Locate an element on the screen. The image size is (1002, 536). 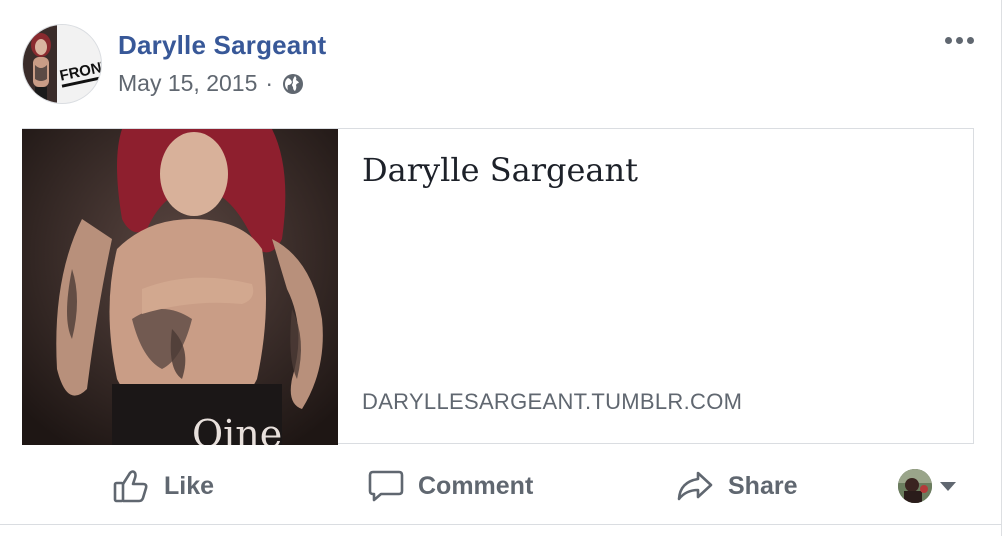
author-avatar: FRONT is located at coordinates (62, 64).